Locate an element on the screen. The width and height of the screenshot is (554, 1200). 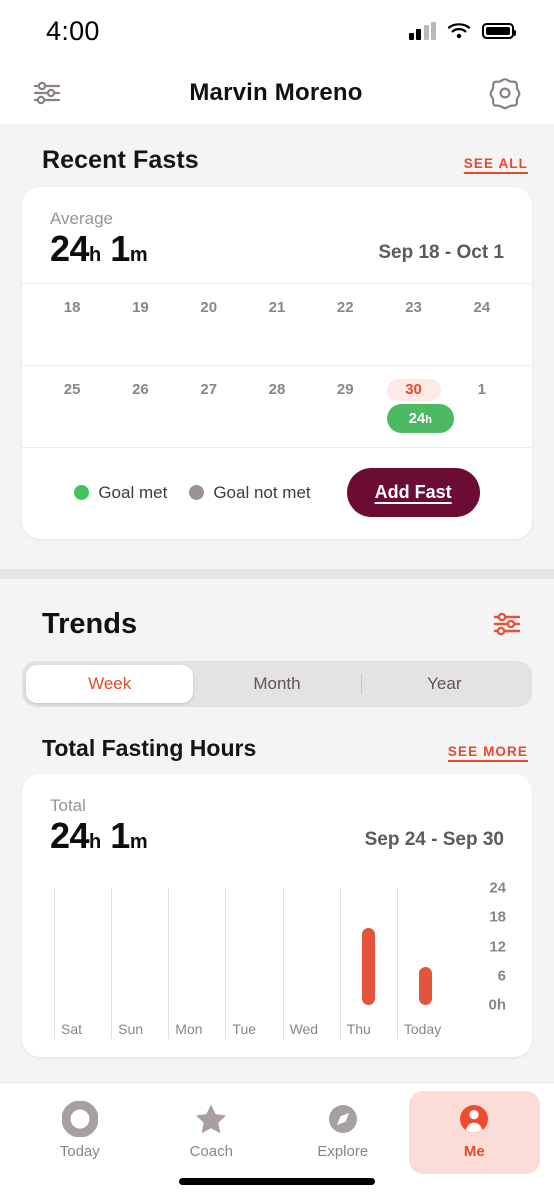
tab-me: Me is located at coordinates (474, 1132).